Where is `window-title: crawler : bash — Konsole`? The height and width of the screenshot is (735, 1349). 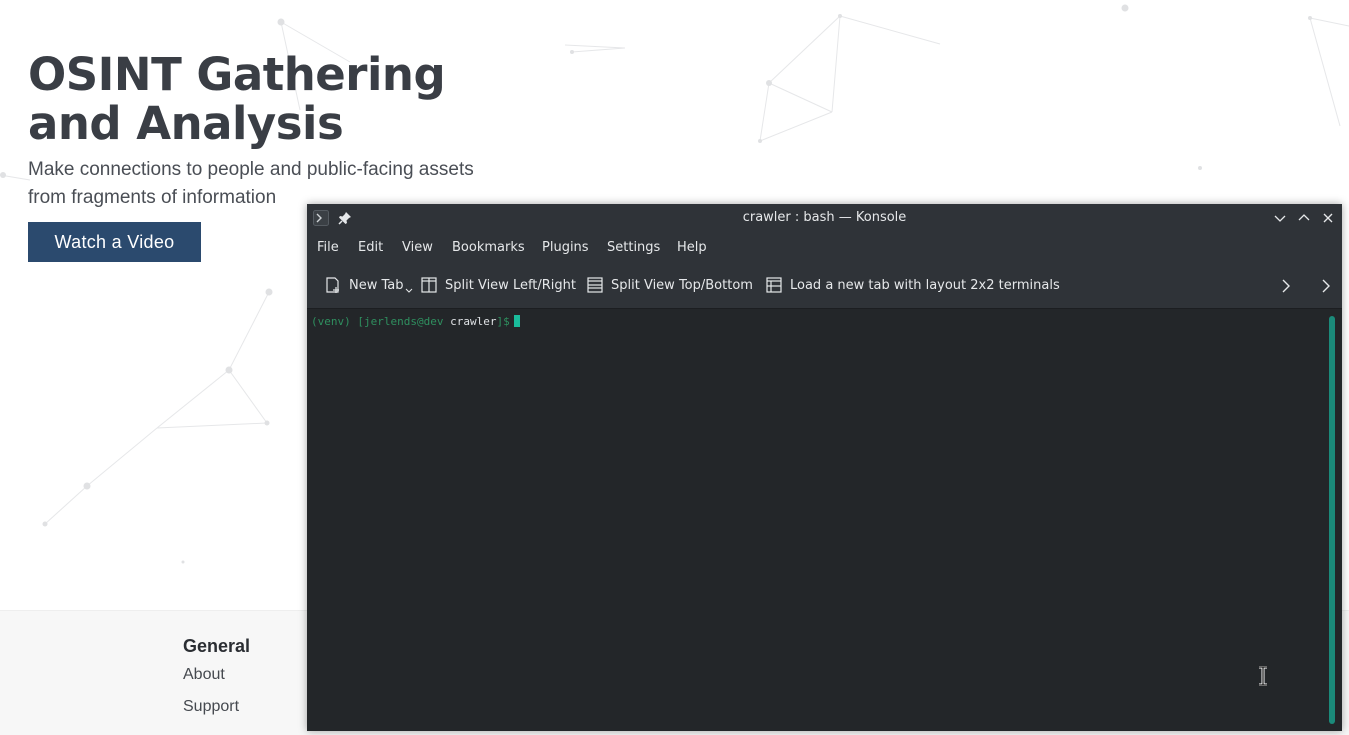 window-title: crawler : bash — Konsole is located at coordinates (824, 217).